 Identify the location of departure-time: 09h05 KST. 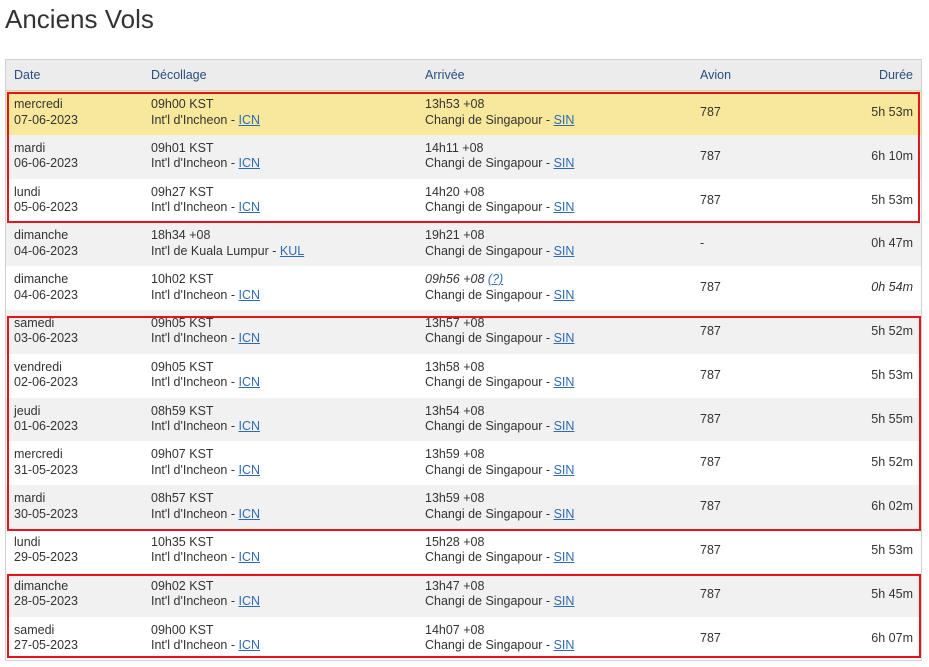
(182, 322).